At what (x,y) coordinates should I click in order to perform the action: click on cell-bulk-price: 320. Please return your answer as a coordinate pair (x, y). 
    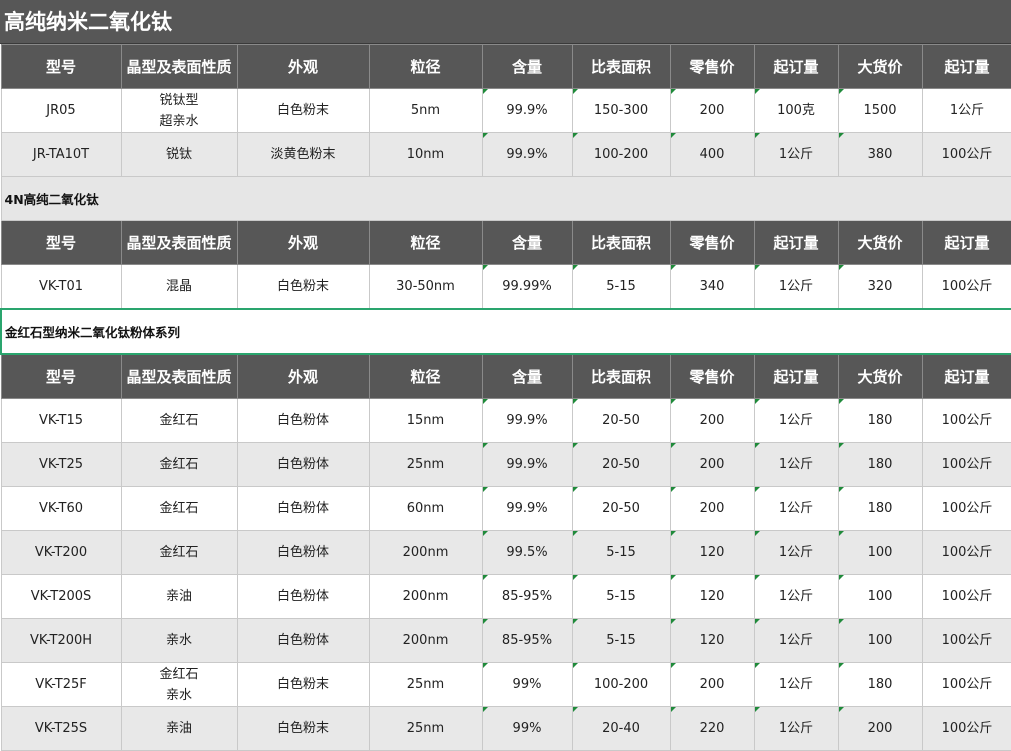
    Looking at the image, I should click on (880, 287).